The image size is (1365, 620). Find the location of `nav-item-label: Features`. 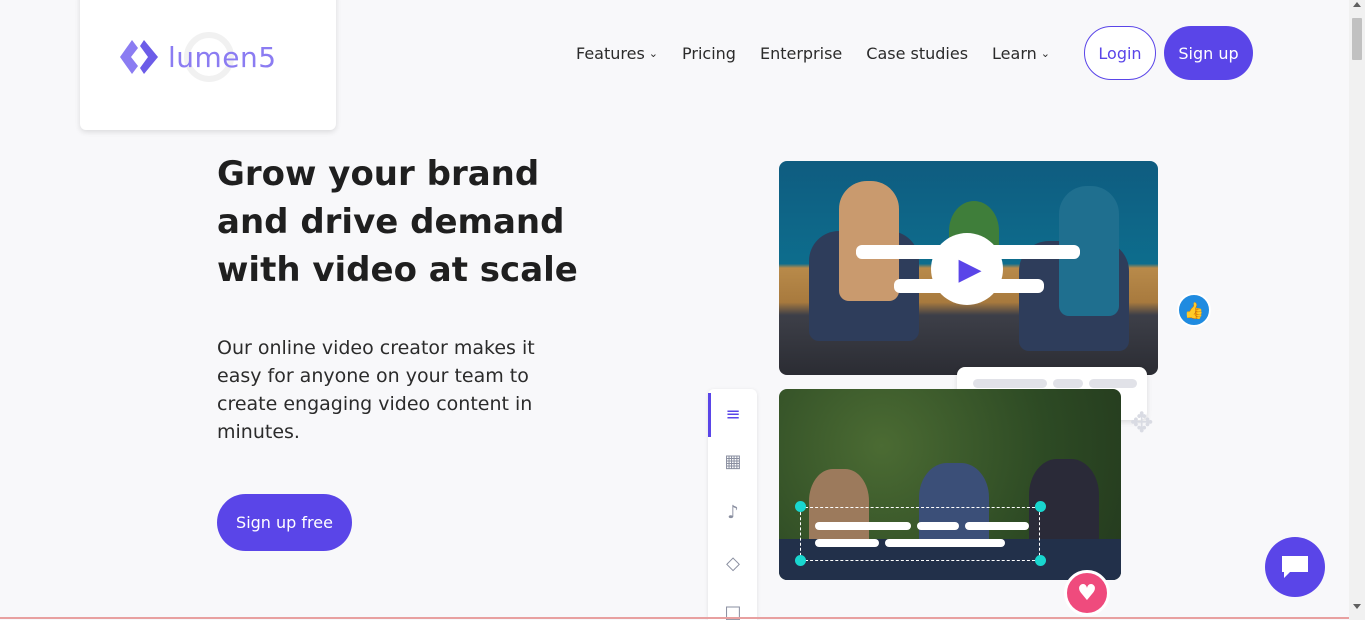

nav-item-label: Features is located at coordinates (610, 53).